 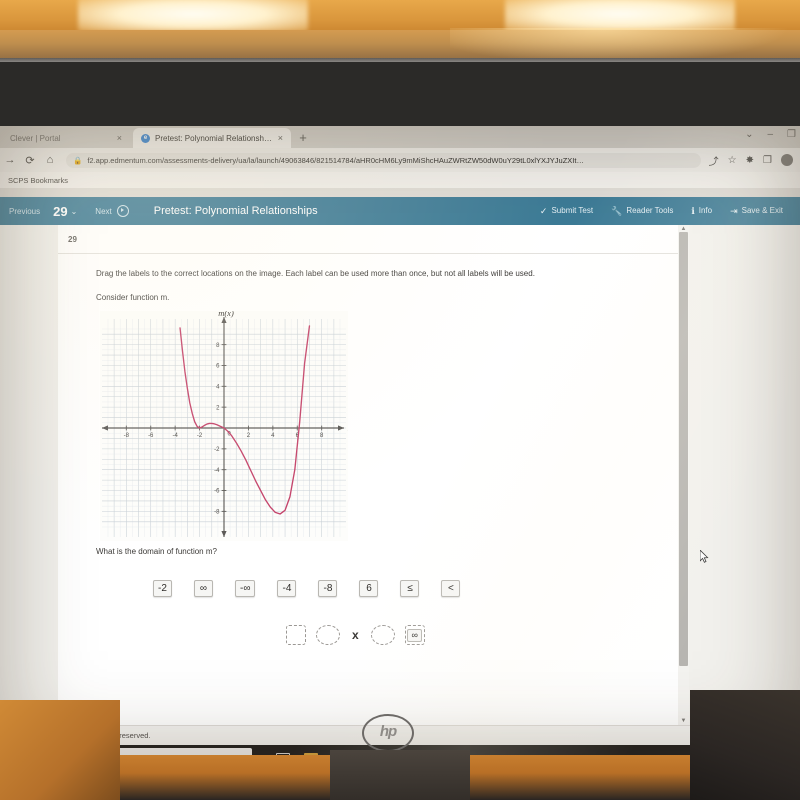 What do you see at coordinates (193, 16) in the screenshot?
I see `ceiling-light-left` at bounding box center [193, 16].